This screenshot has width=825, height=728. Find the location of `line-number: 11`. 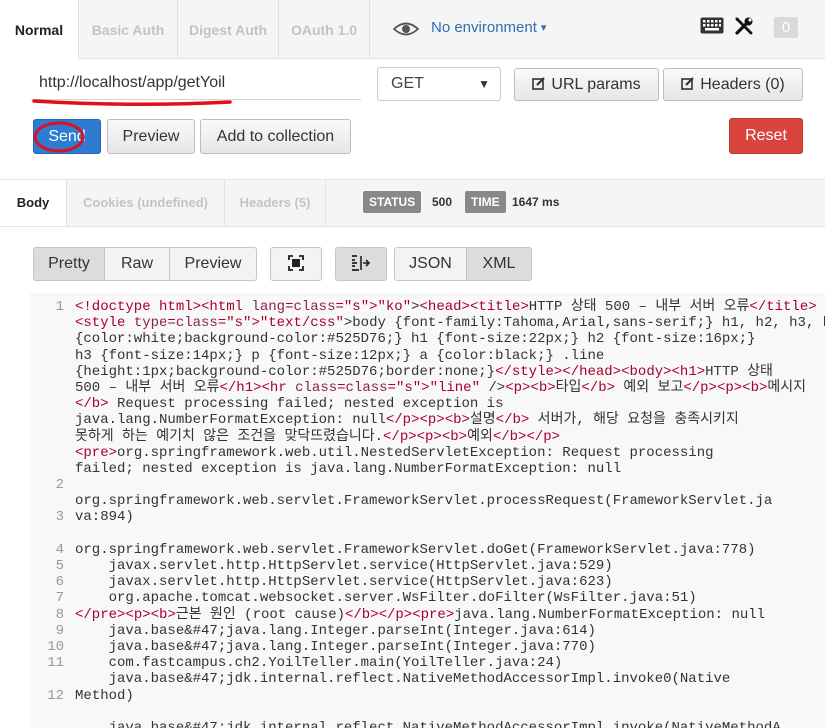

line-number: 11 is located at coordinates (55, 663).